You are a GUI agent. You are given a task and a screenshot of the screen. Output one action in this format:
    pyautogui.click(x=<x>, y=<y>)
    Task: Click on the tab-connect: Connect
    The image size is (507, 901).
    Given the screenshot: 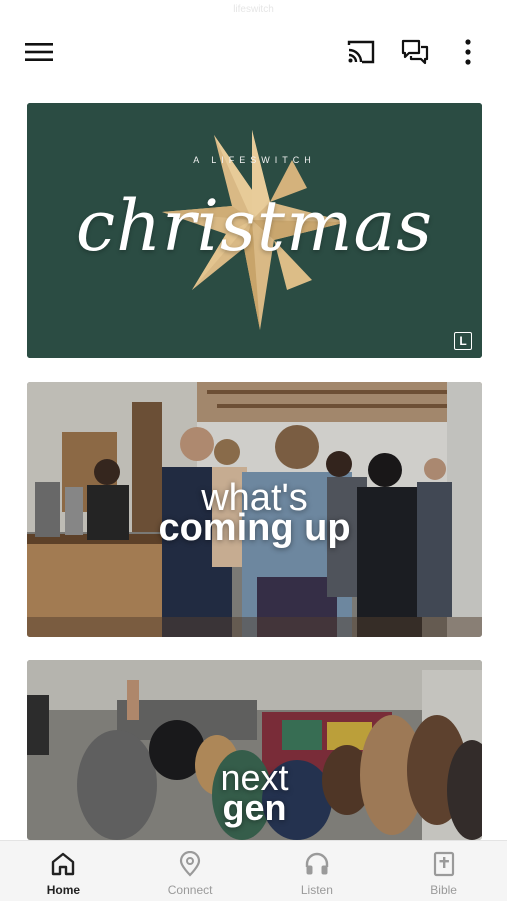 What is the action you would take?
    pyautogui.click(x=190, y=871)
    